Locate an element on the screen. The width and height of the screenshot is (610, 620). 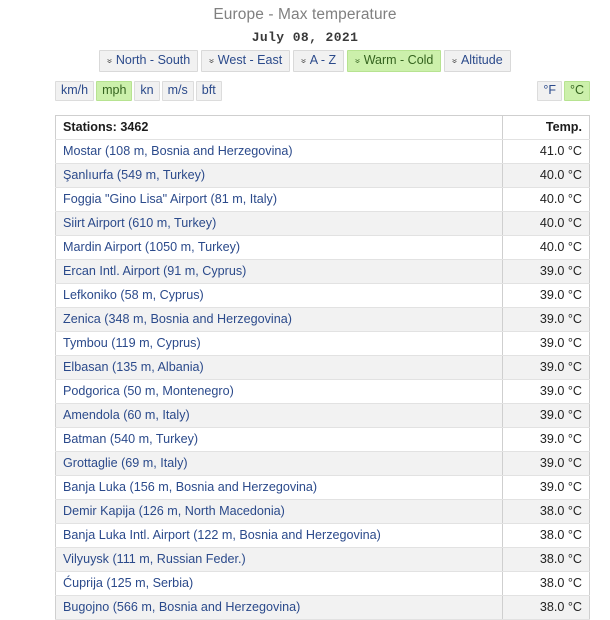
temperature-unit-group: °F °C is located at coordinates (563, 91).